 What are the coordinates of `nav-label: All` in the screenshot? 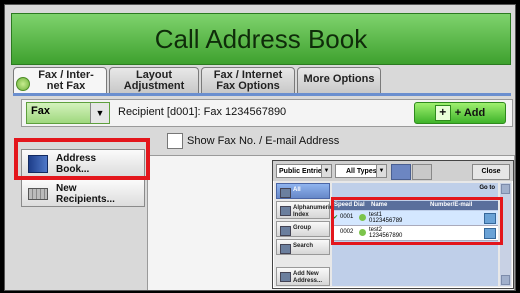 It's located at (297, 190).